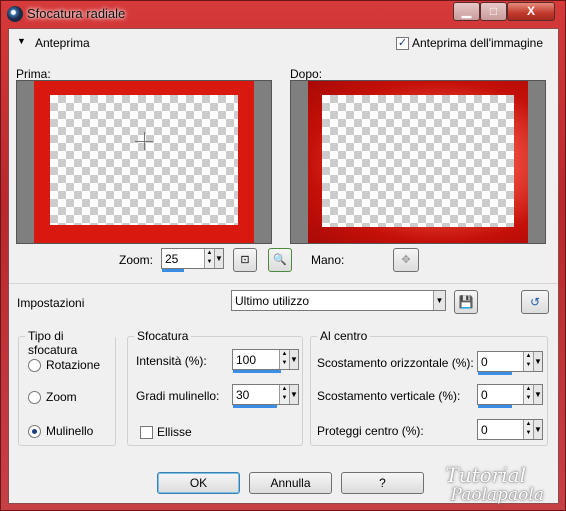  Describe the element at coordinates (478, 43) in the screenshot. I see `preview-image-label: Anteprima dell'immagine` at that location.